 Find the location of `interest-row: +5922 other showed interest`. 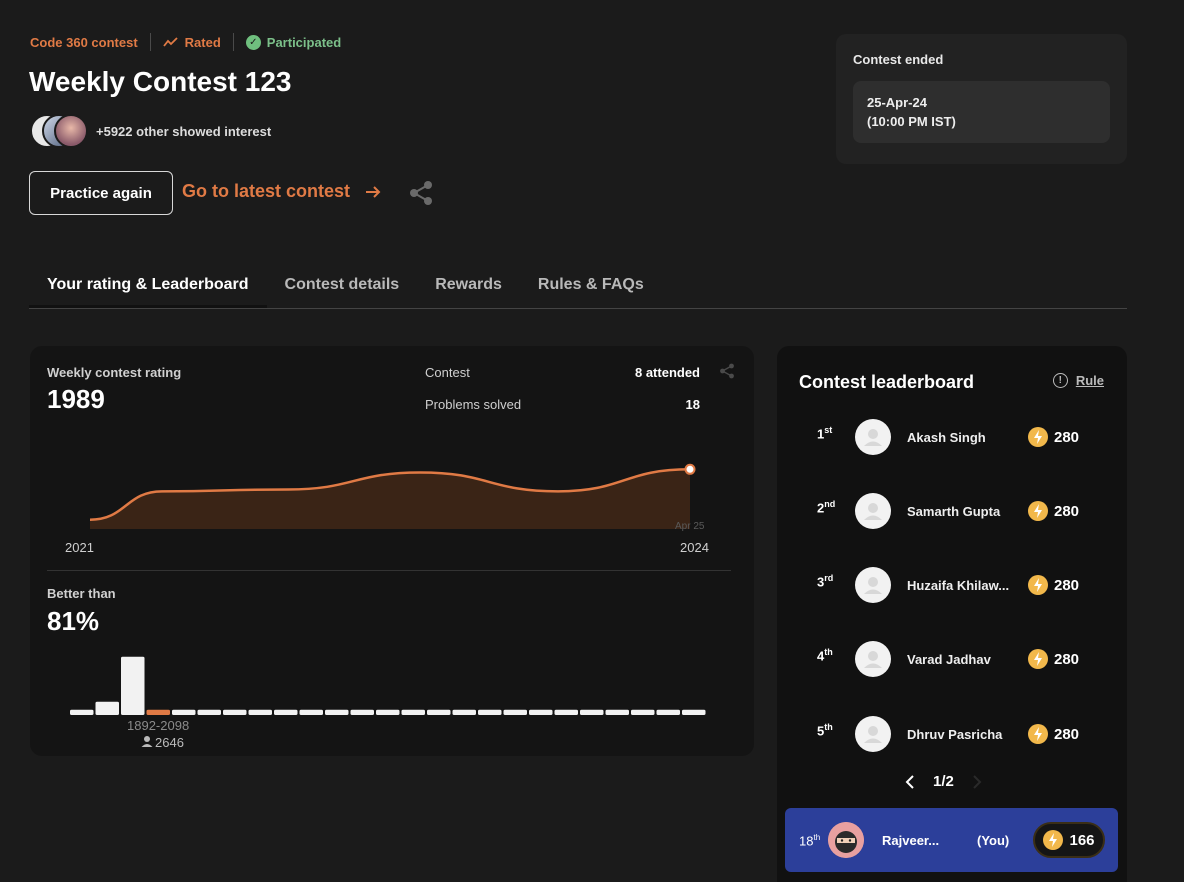

interest-row: +5922 other showed interest is located at coordinates (150, 131).